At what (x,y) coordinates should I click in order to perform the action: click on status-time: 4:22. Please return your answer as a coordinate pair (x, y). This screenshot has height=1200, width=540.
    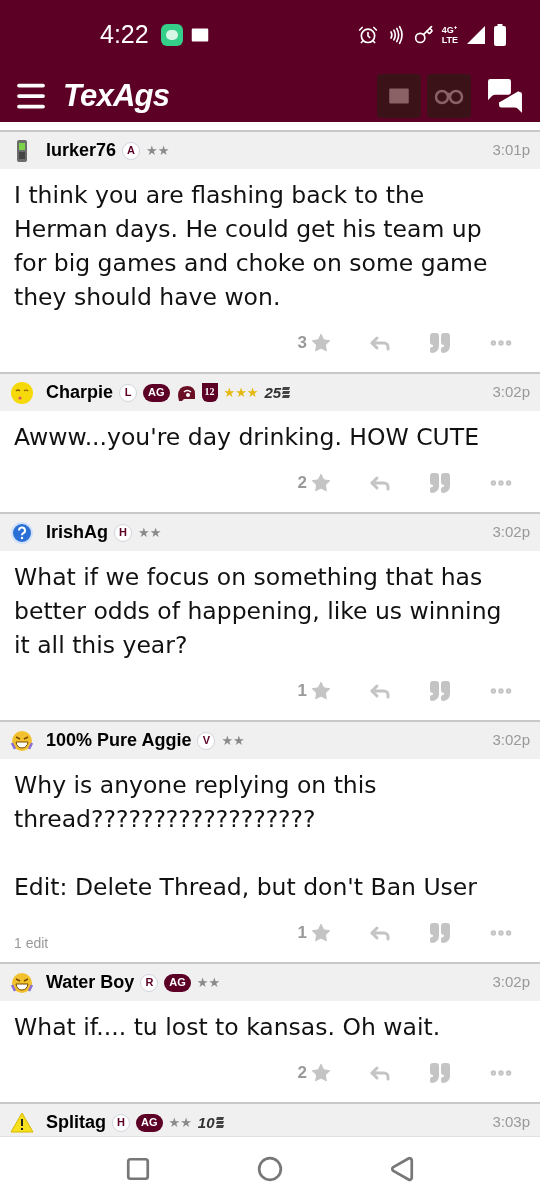
    Looking at the image, I should click on (124, 35).